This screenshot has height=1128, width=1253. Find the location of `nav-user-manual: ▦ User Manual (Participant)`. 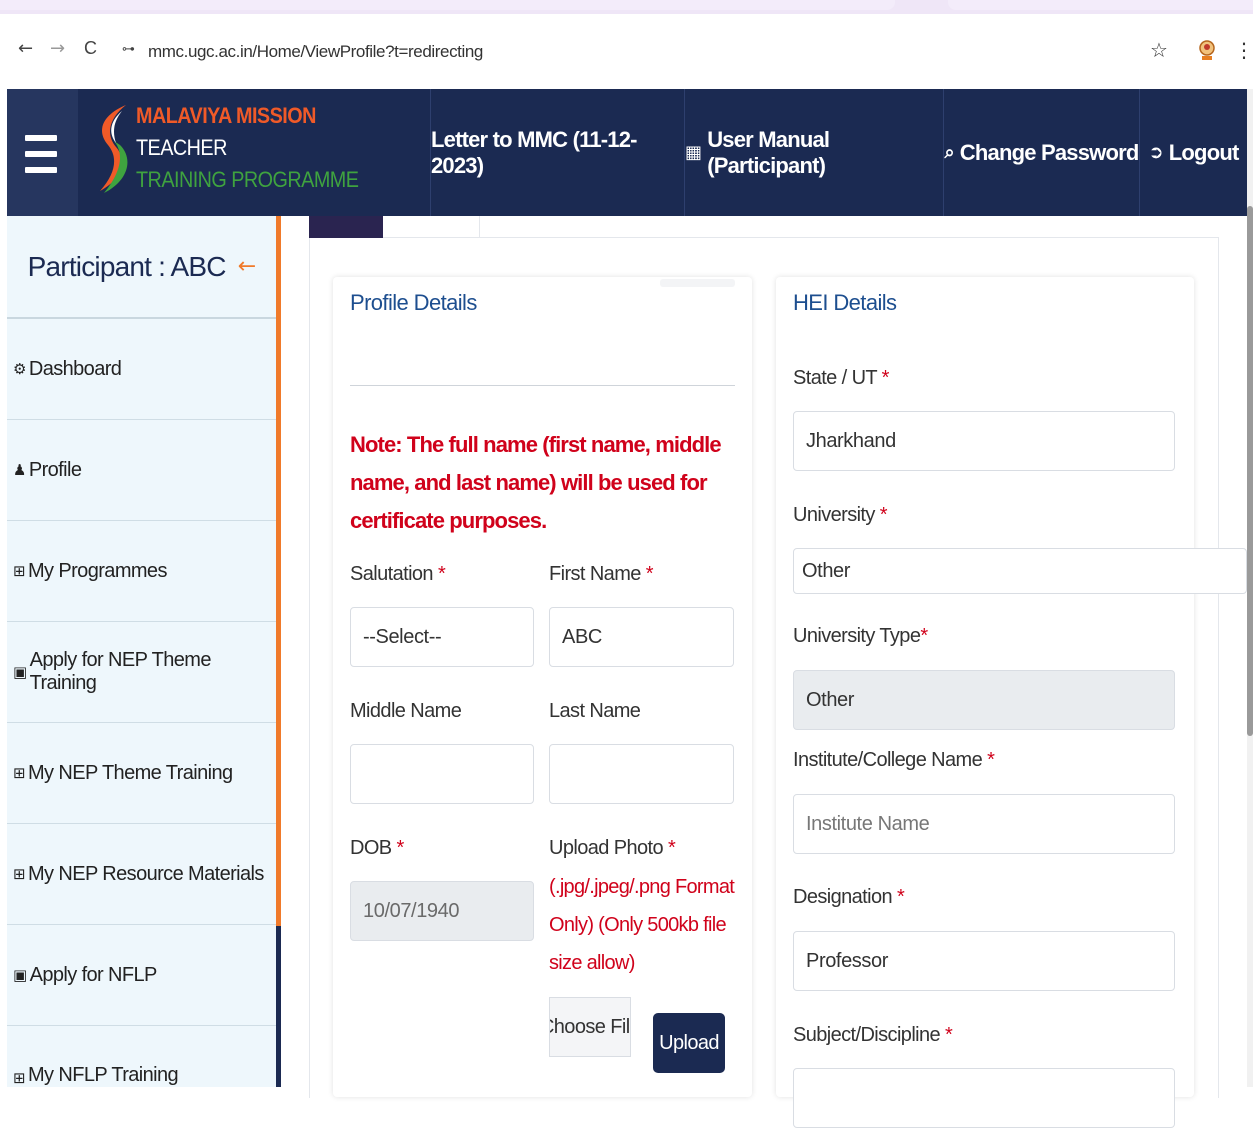

nav-user-manual: ▦ User Manual (Participant) is located at coordinates (813, 152).